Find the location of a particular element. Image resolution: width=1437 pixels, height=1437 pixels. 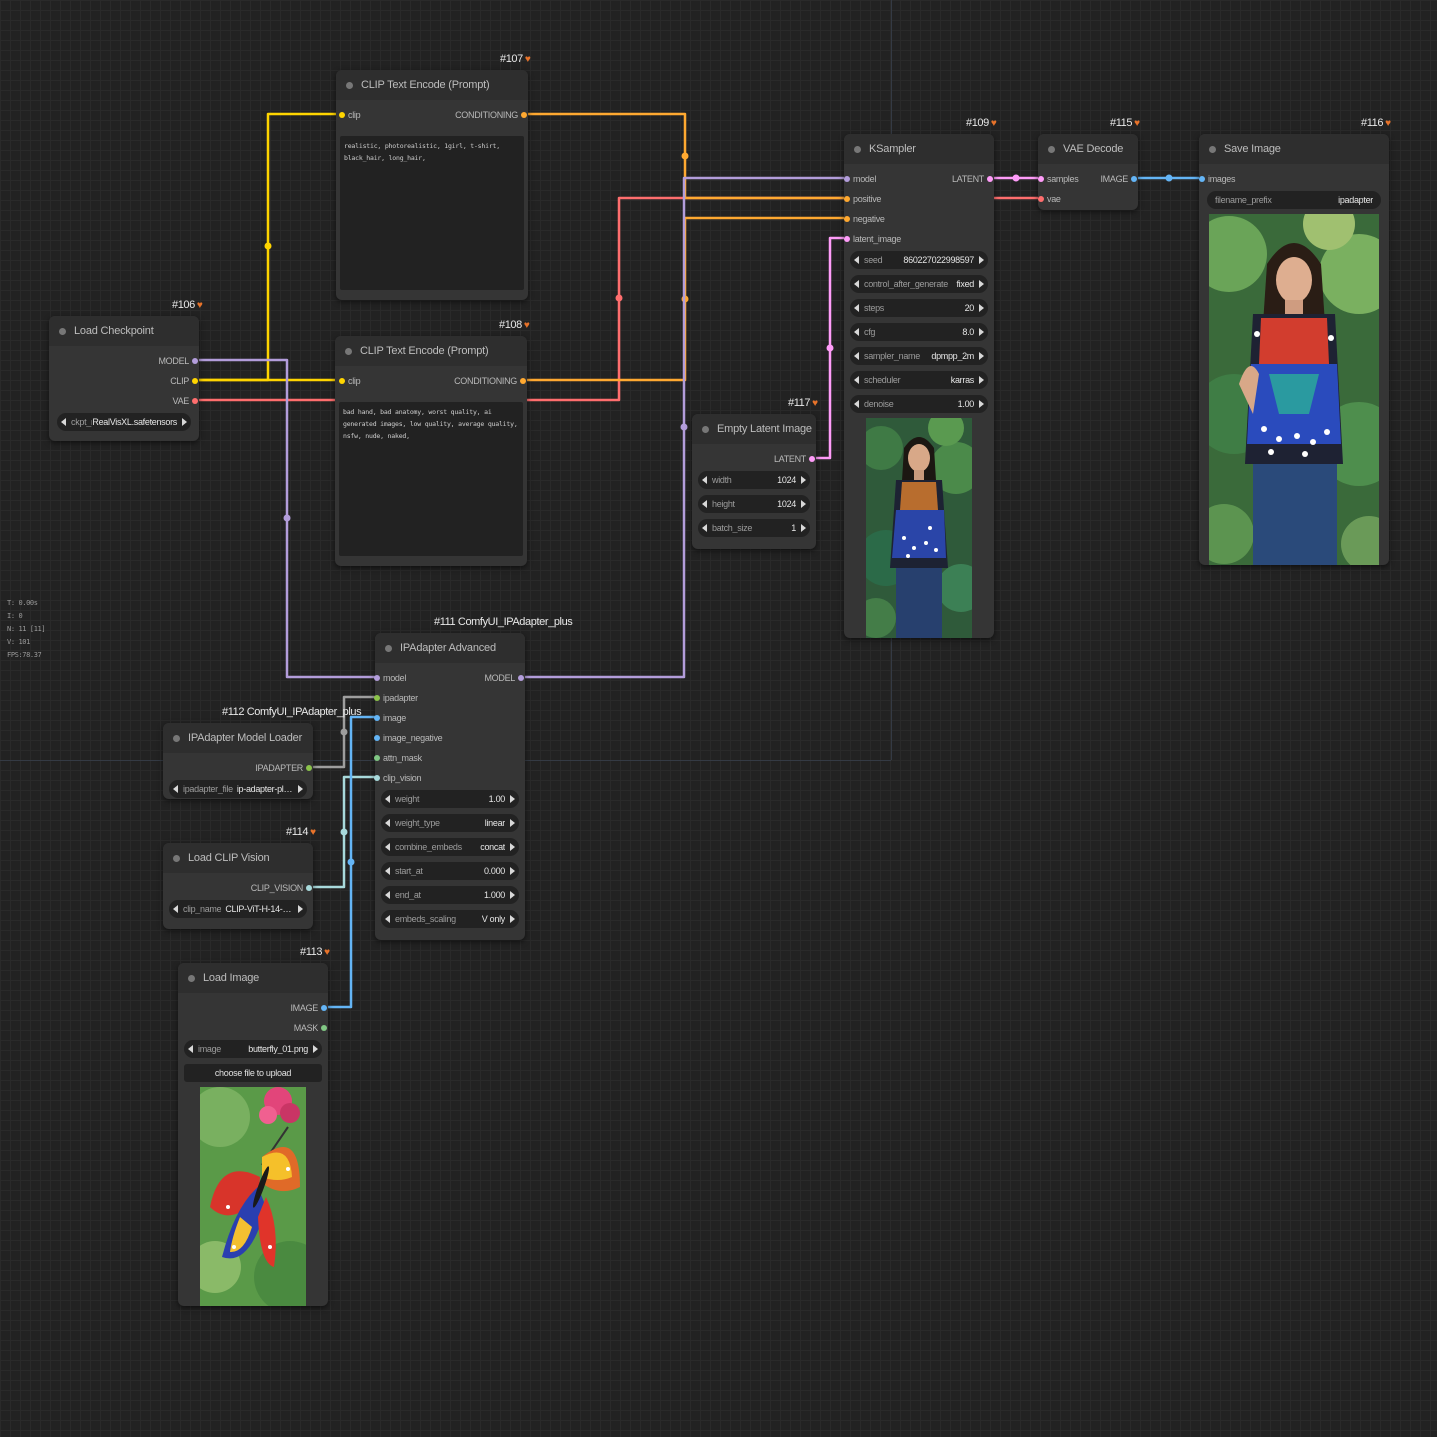

output-port-clip: CLIP is located at coordinates (184, 381).